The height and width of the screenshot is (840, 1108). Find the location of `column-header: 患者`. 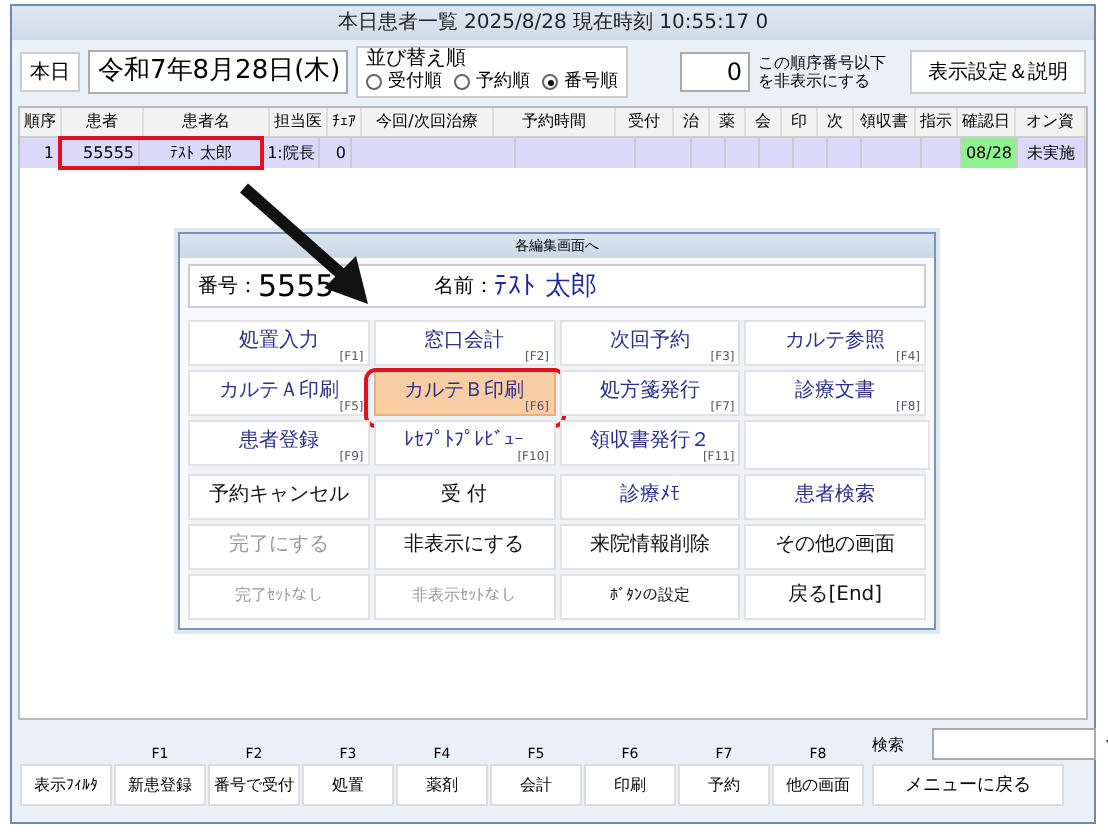

column-header: 患者 is located at coordinates (103, 122).